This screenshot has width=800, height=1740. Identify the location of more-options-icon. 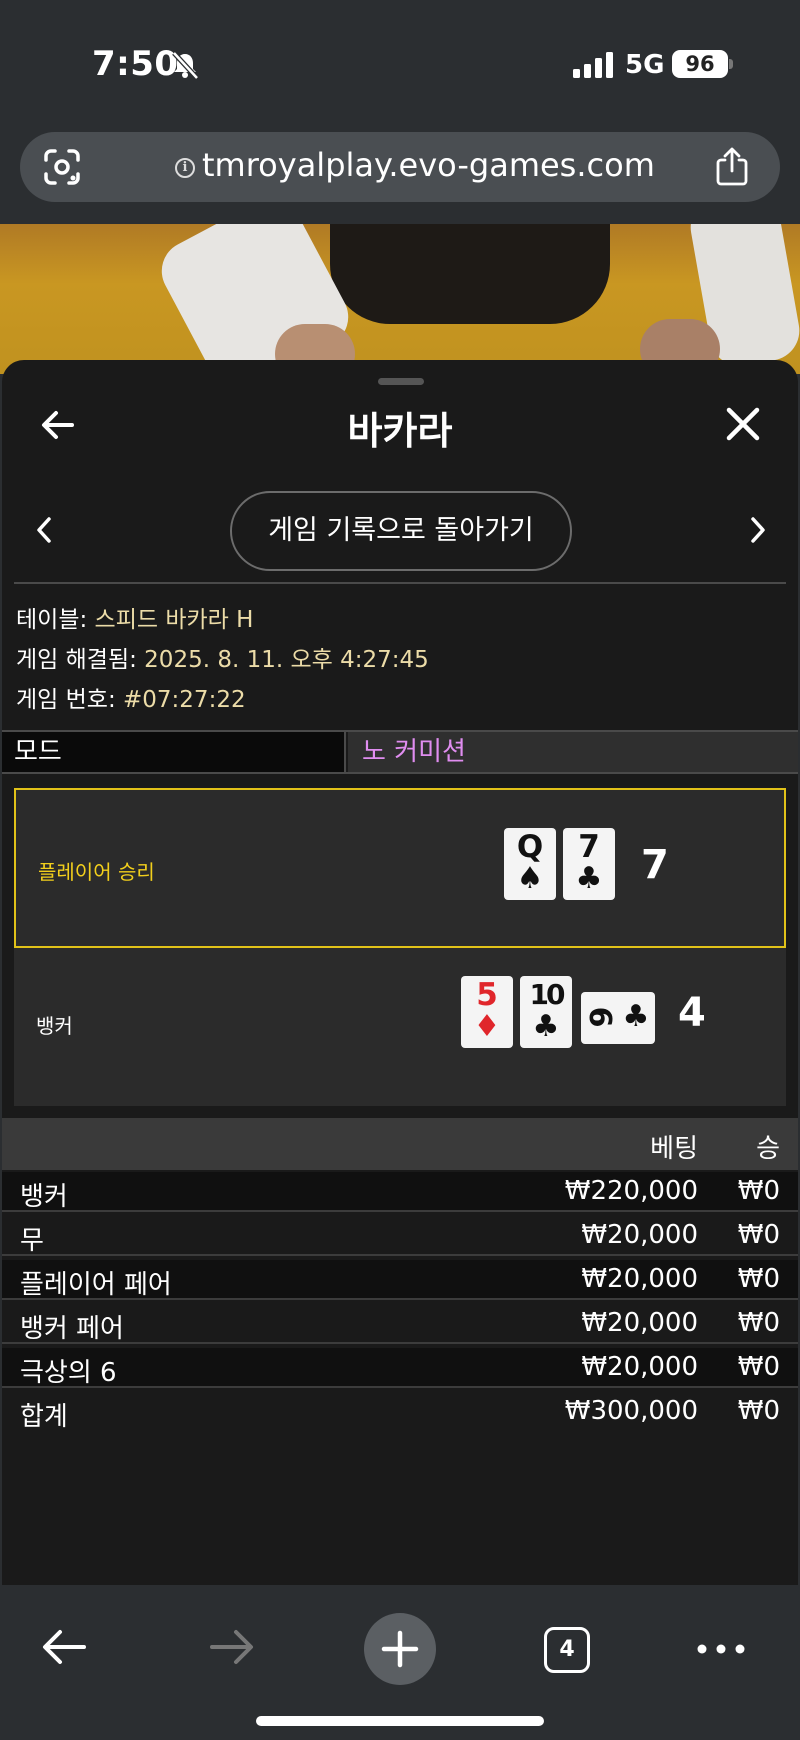
(721, 1649).